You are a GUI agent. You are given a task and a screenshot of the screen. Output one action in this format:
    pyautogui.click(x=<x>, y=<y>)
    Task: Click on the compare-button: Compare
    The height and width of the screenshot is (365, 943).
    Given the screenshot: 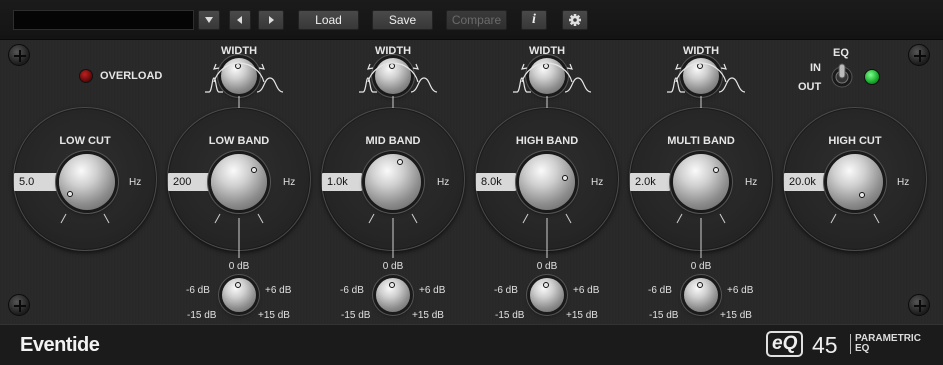 What is the action you would take?
    pyautogui.click(x=476, y=20)
    